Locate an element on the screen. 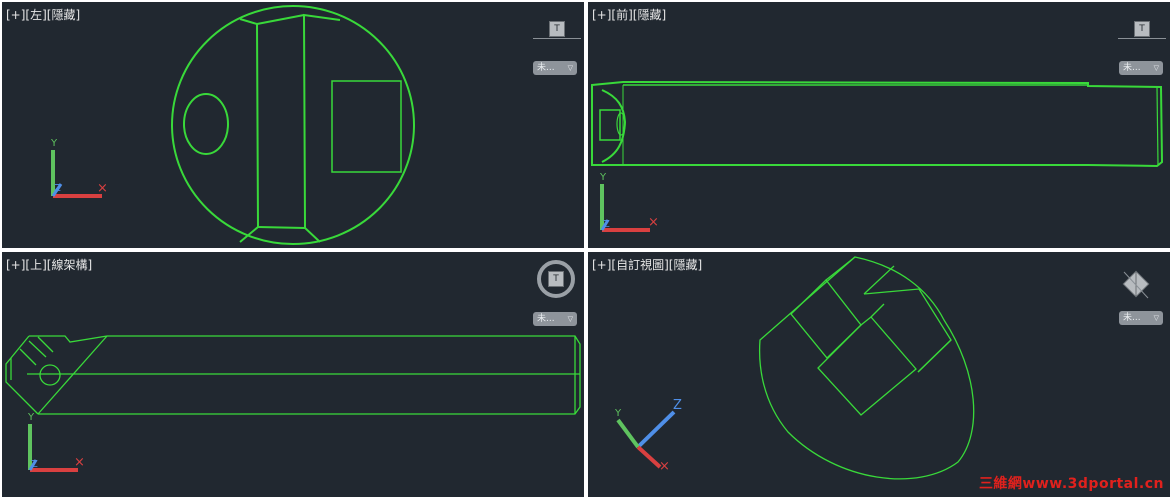 This screenshot has width=1172, height=499. x-axis-label: × is located at coordinates (102, 188).